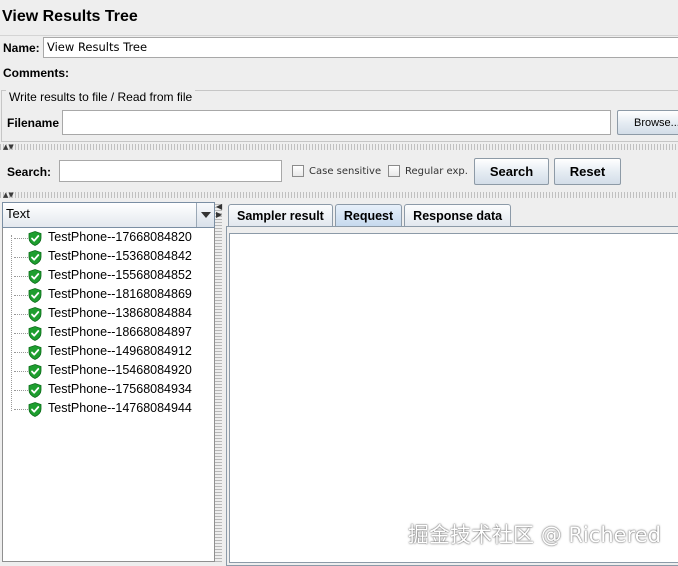  What do you see at coordinates (511, 171) in the screenshot?
I see `search-button: Search` at bounding box center [511, 171].